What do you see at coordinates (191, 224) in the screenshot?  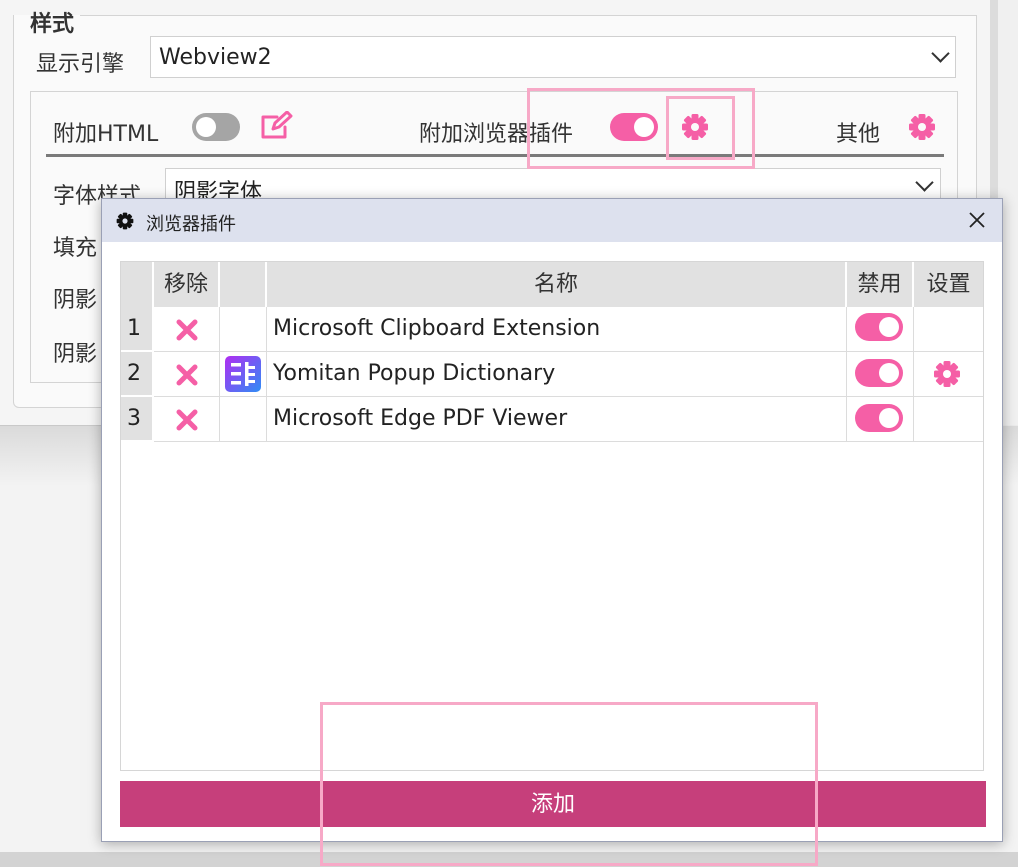 I see `dialog-title: 浏览器插件` at bounding box center [191, 224].